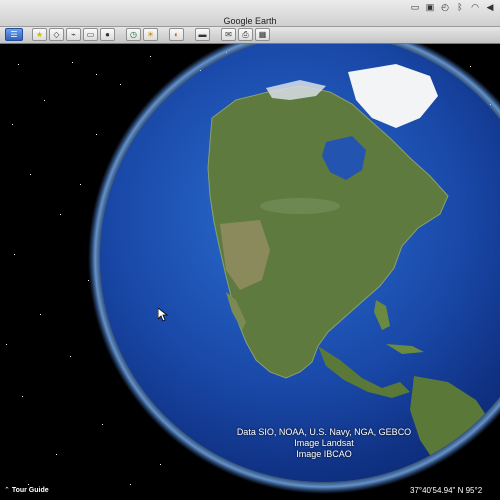  I want to click on placemark-icon: ★, so click(39, 34).